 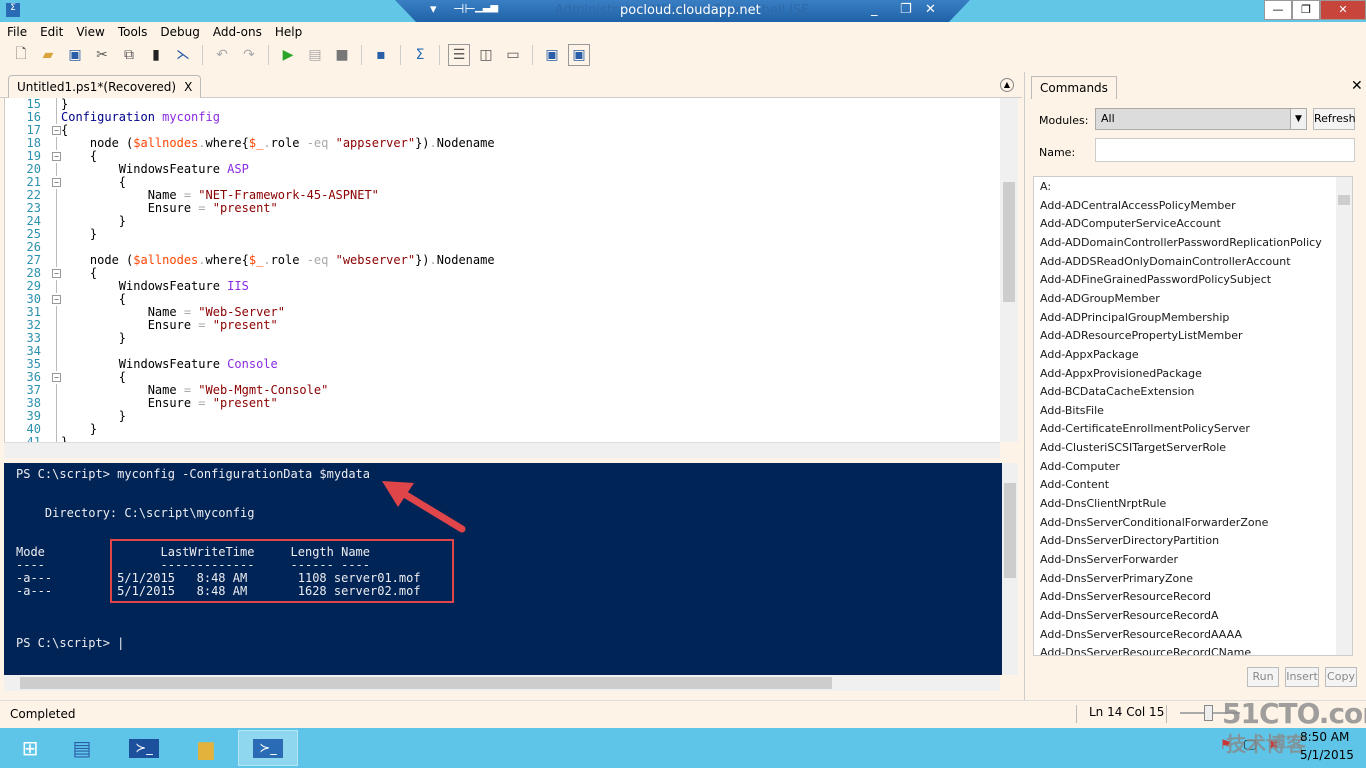 I want to click on command-item: Add-ClusteriSCSITargetServerRole, so click(x=1133, y=447).